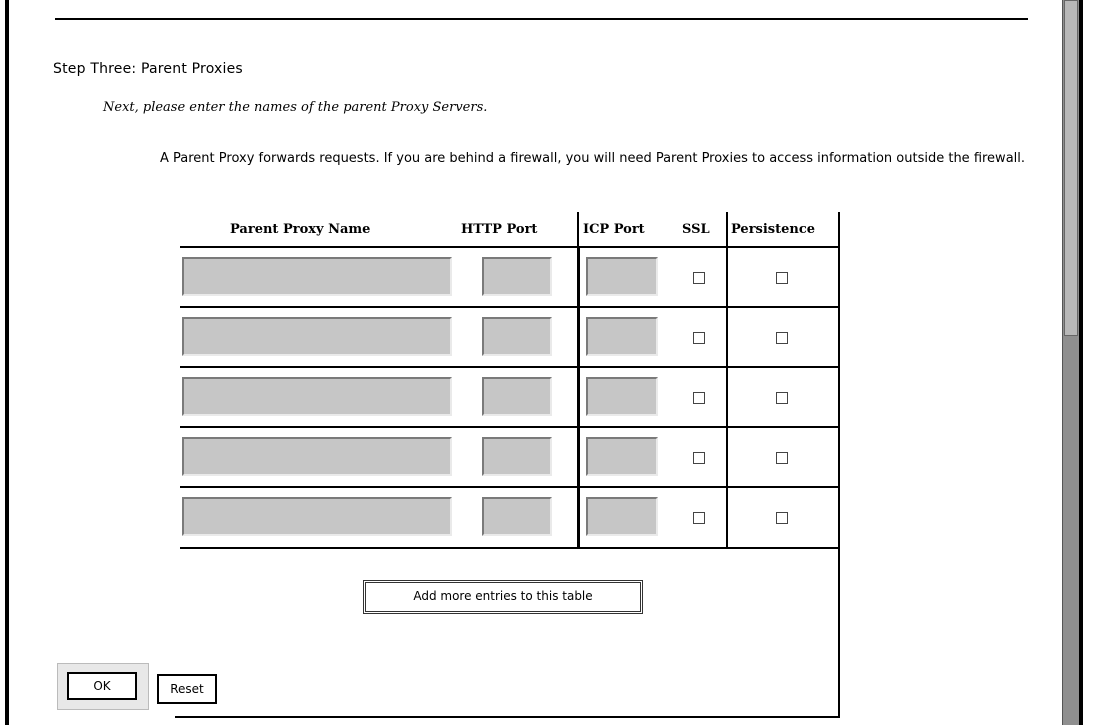 This screenshot has width=1100, height=725. I want to click on column-header-persistence: Persistence, so click(773, 229).